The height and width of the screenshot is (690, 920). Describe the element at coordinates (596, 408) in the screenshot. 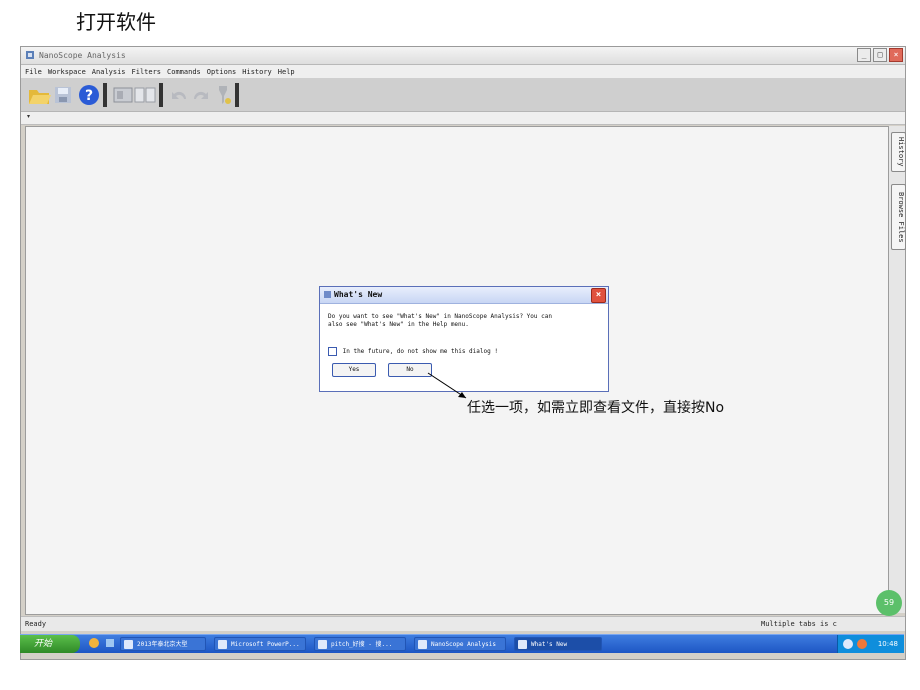

I see `annotation-text: 任选一项，如需立即查看文件，直接按No` at that location.